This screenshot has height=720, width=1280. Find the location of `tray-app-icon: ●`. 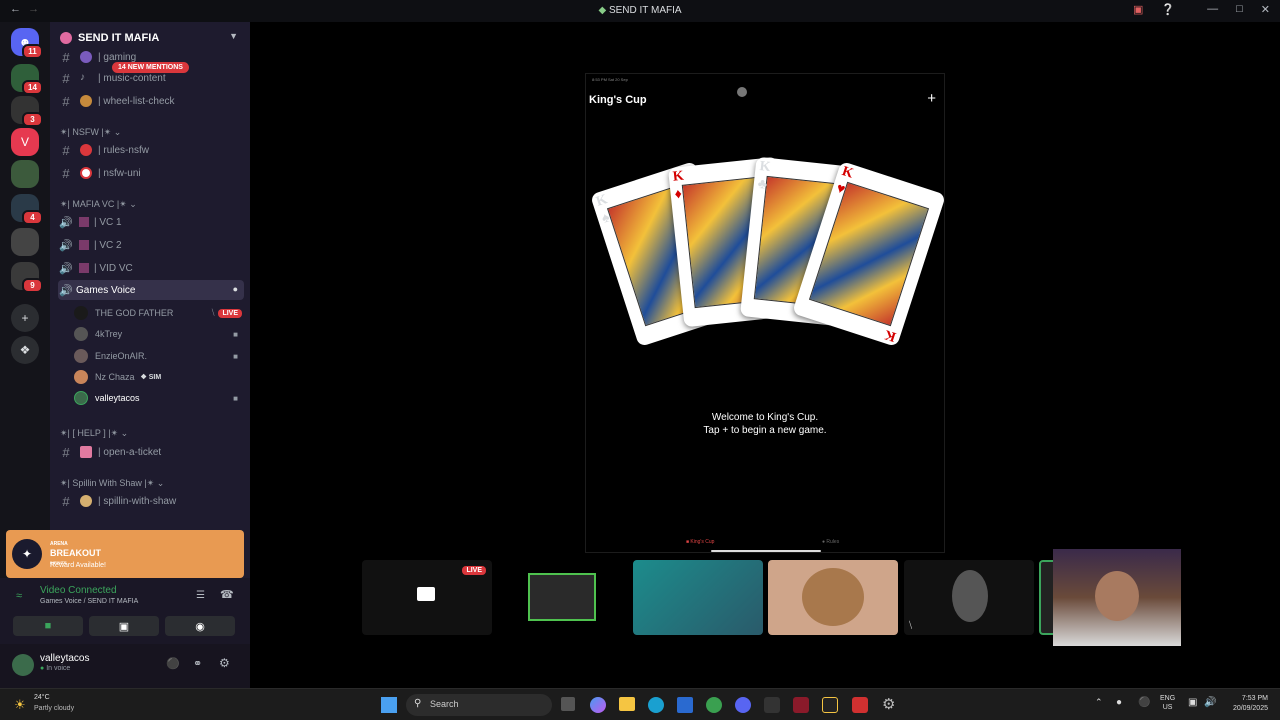

tray-app-icon: ● is located at coordinates (1119, 702).